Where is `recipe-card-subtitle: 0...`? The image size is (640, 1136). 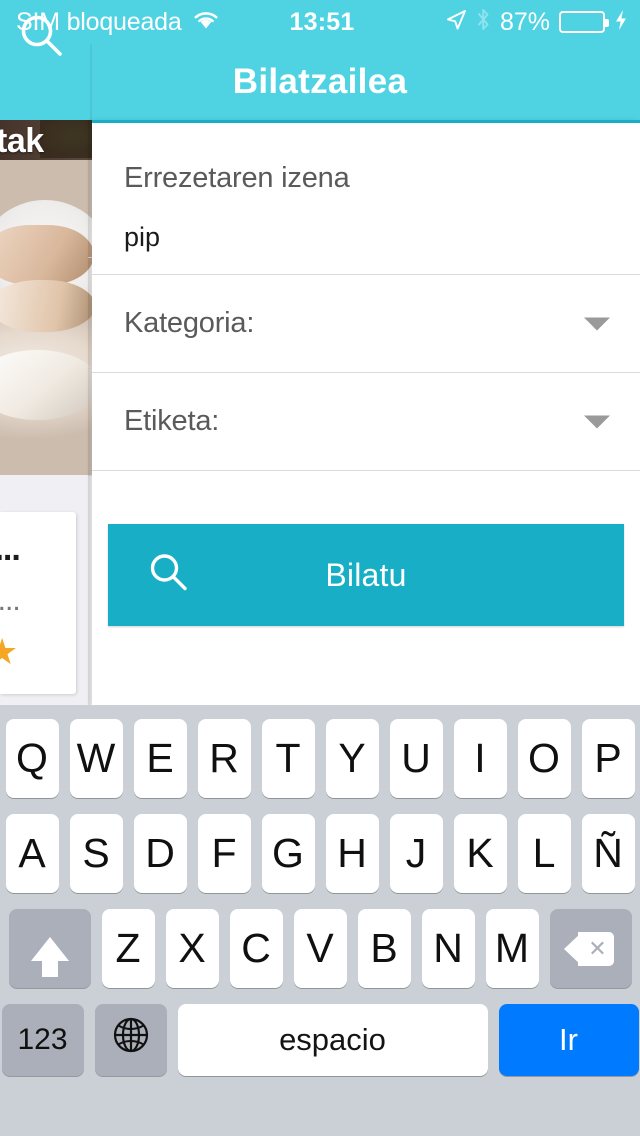
recipe-card-subtitle: 0... is located at coordinates (10, 600).